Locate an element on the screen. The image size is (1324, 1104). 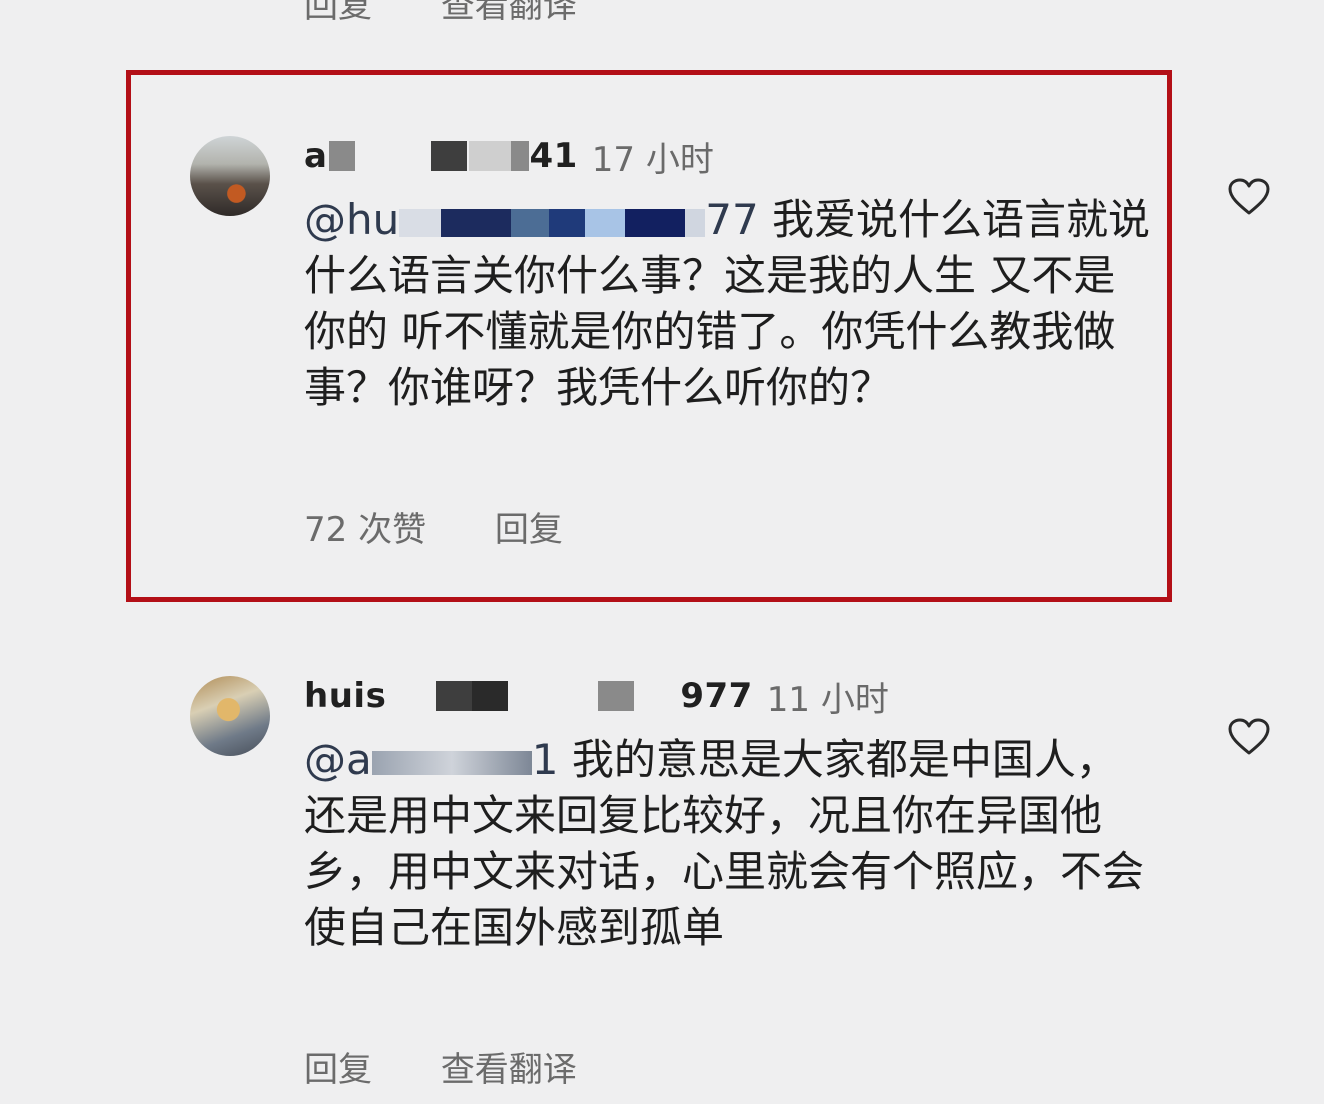
likes-count: 72 次赞 is located at coordinates (365, 530).